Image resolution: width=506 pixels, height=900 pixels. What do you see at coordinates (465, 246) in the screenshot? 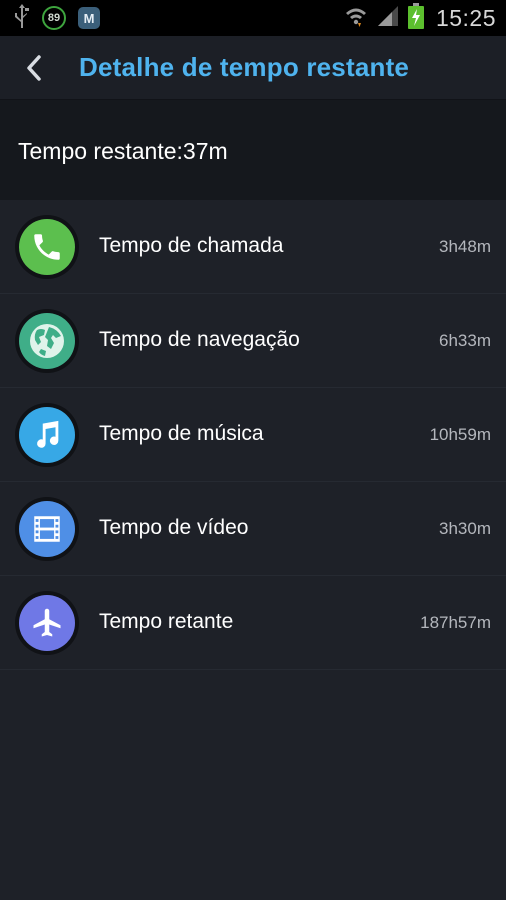
I see `list-item-value: 3h48m` at bounding box center [465, 246].